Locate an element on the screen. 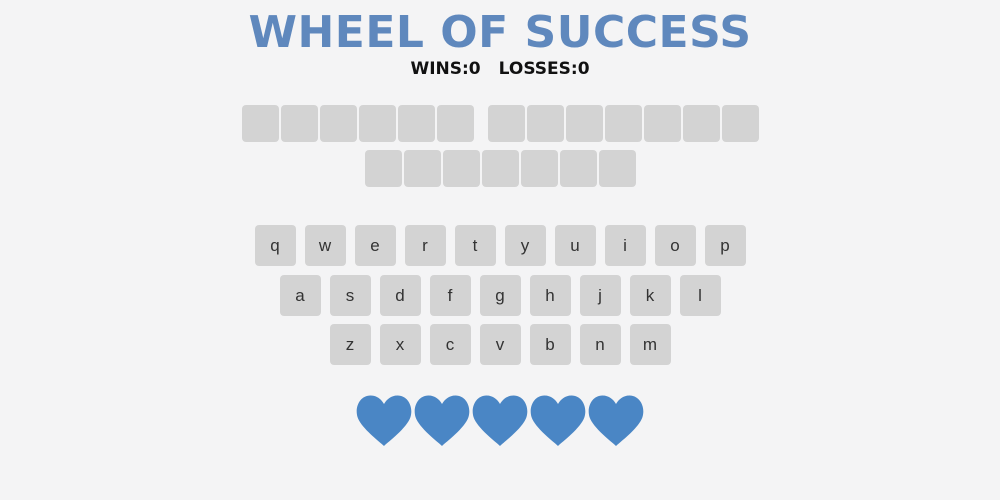 The height and width of the screenshot is (500, 1000). key-v: v is located at coordinates (500, 344).